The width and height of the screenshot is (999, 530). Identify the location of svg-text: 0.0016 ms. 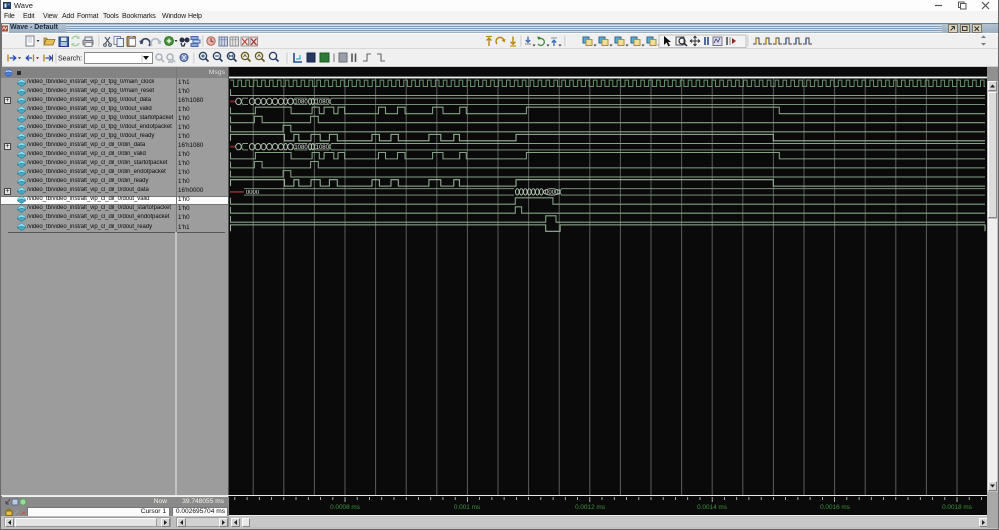
(835, 507).